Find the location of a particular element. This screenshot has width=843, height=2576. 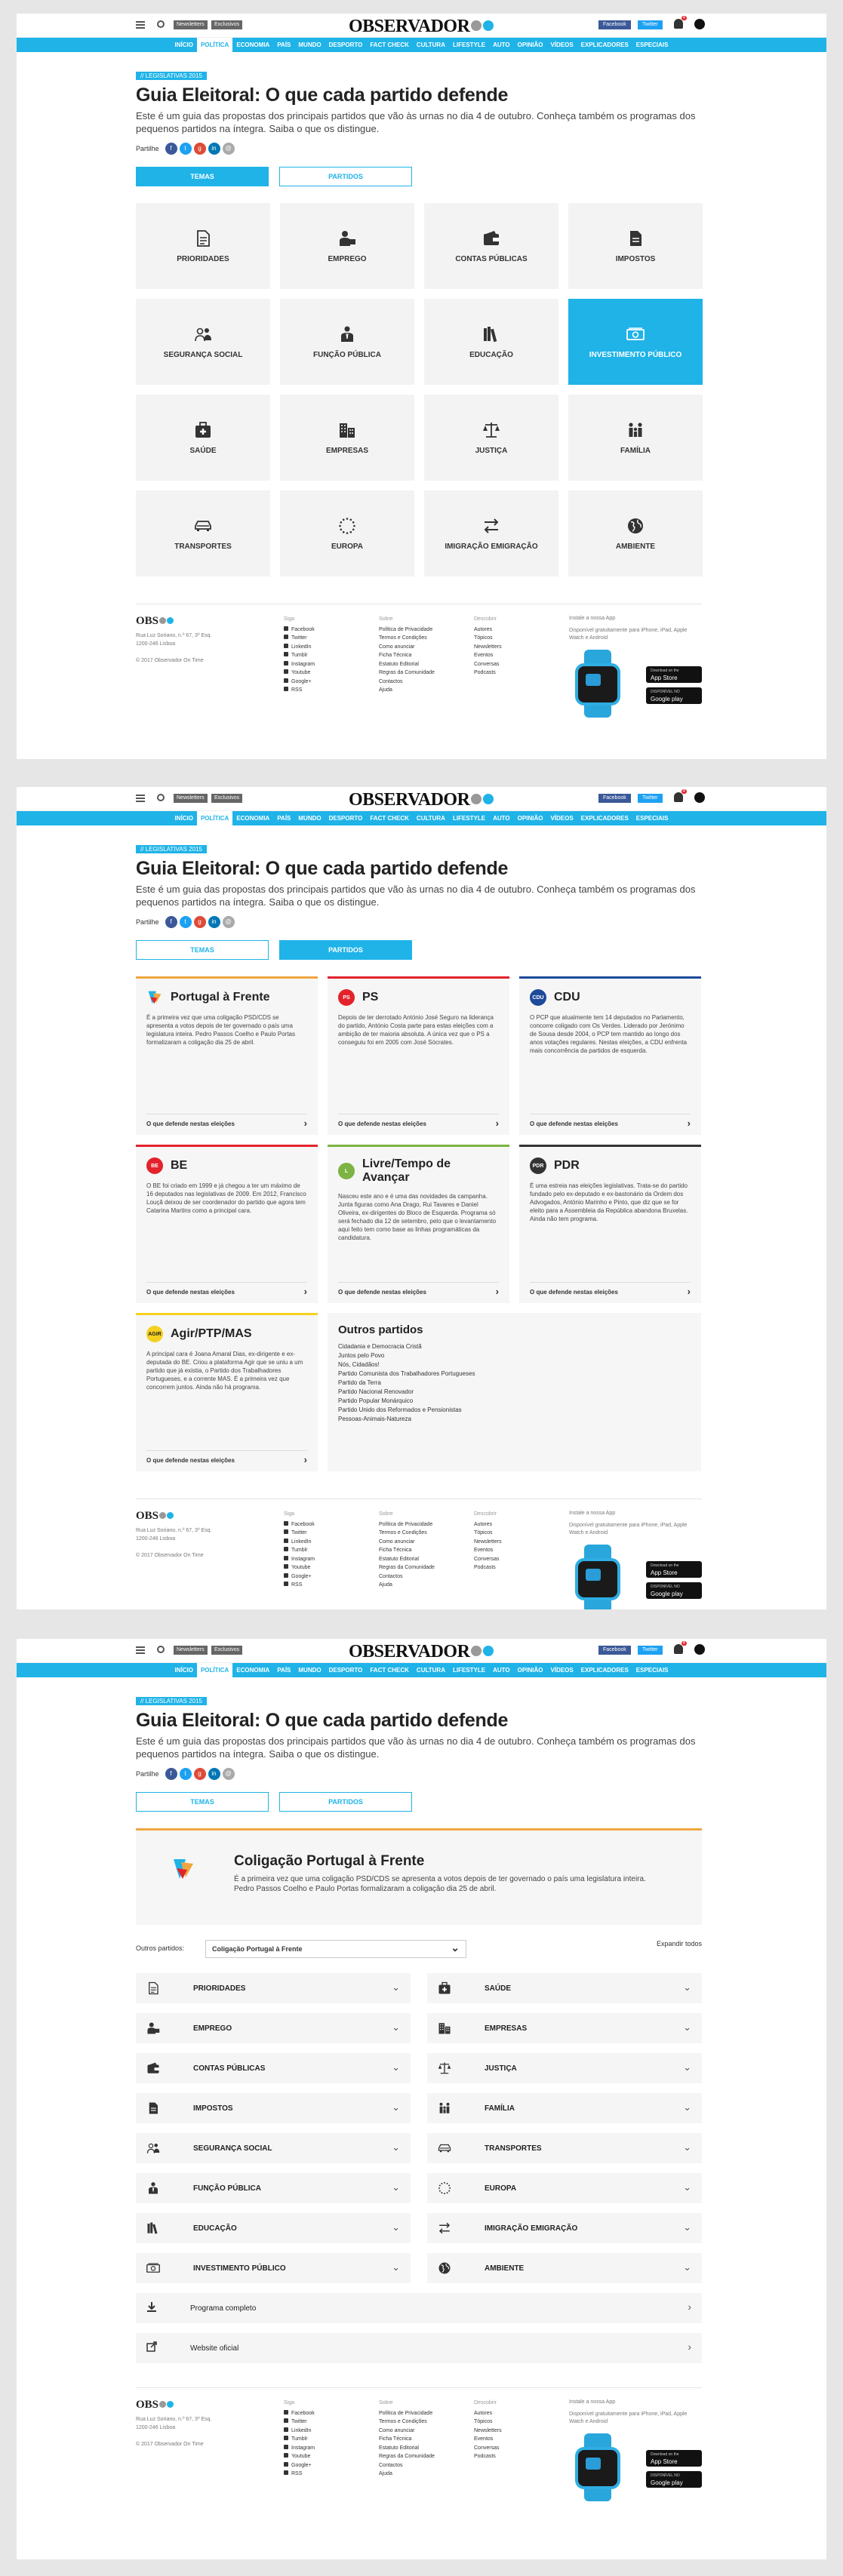

footer-link: Contactos is located at coordinates (407, 1577).